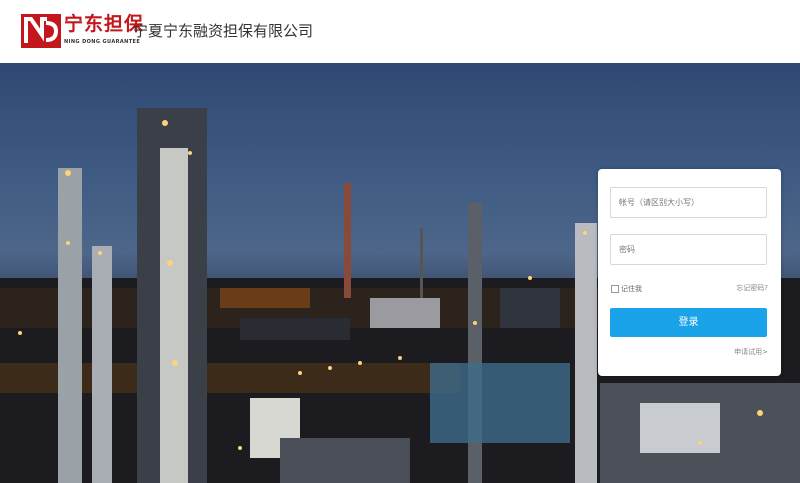 The height and width of the screenshot is (483, 800). What do you see at coordinates (631, 289) in the screenshot?
I see `remember-label: 记住我` at bounding box center [631, 289].